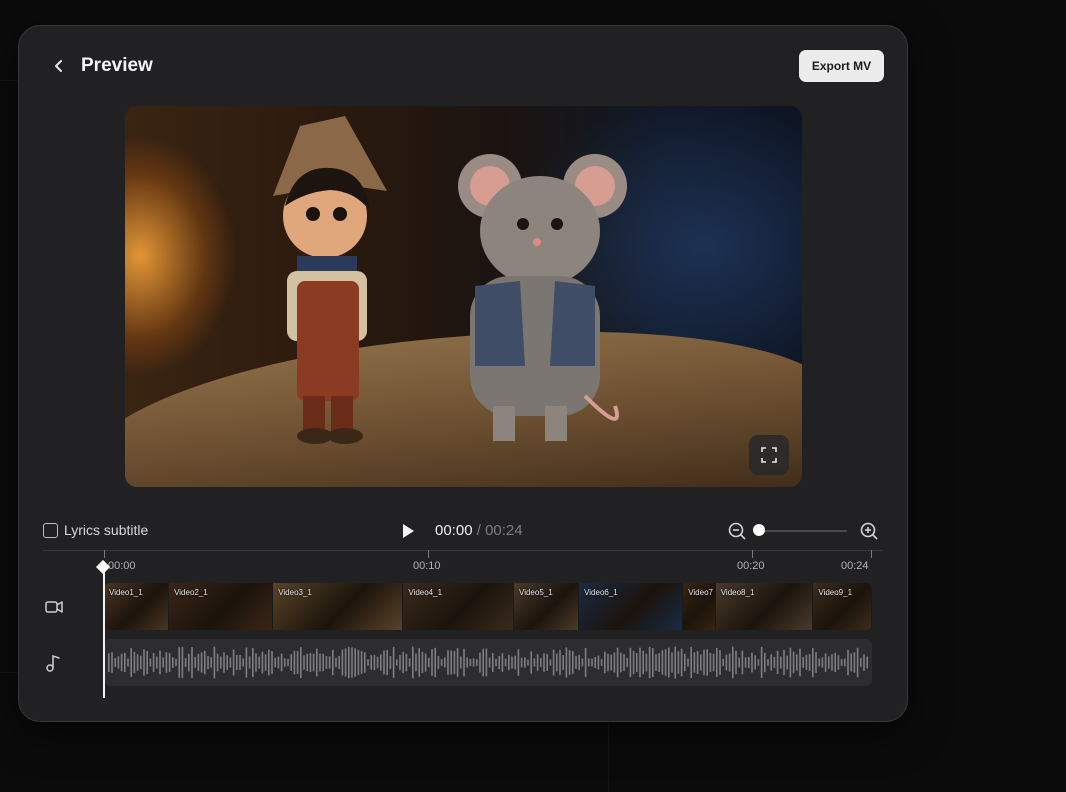  I want to click on lyrics-subtitle-toggle: Lyrics subtitle, so click(95, 530).